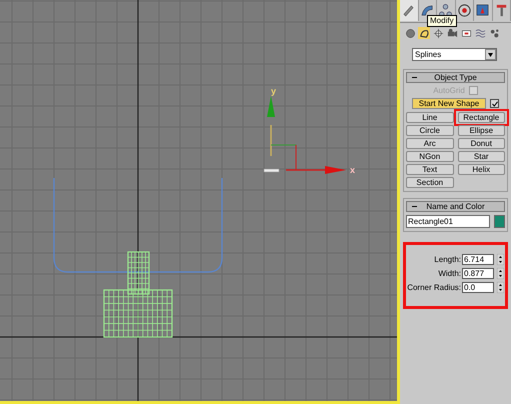  I want to click on parameter-label: Length:, so click(447, 259).